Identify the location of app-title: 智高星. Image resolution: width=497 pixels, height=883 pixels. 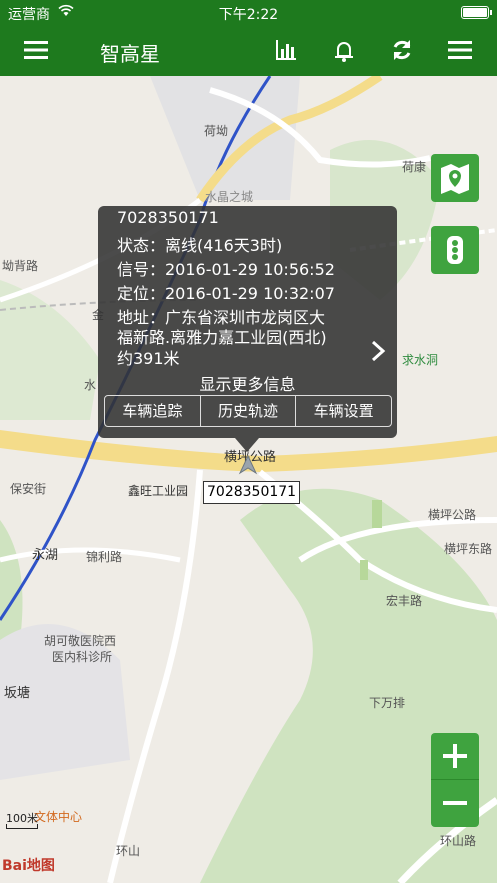
(130, 54).